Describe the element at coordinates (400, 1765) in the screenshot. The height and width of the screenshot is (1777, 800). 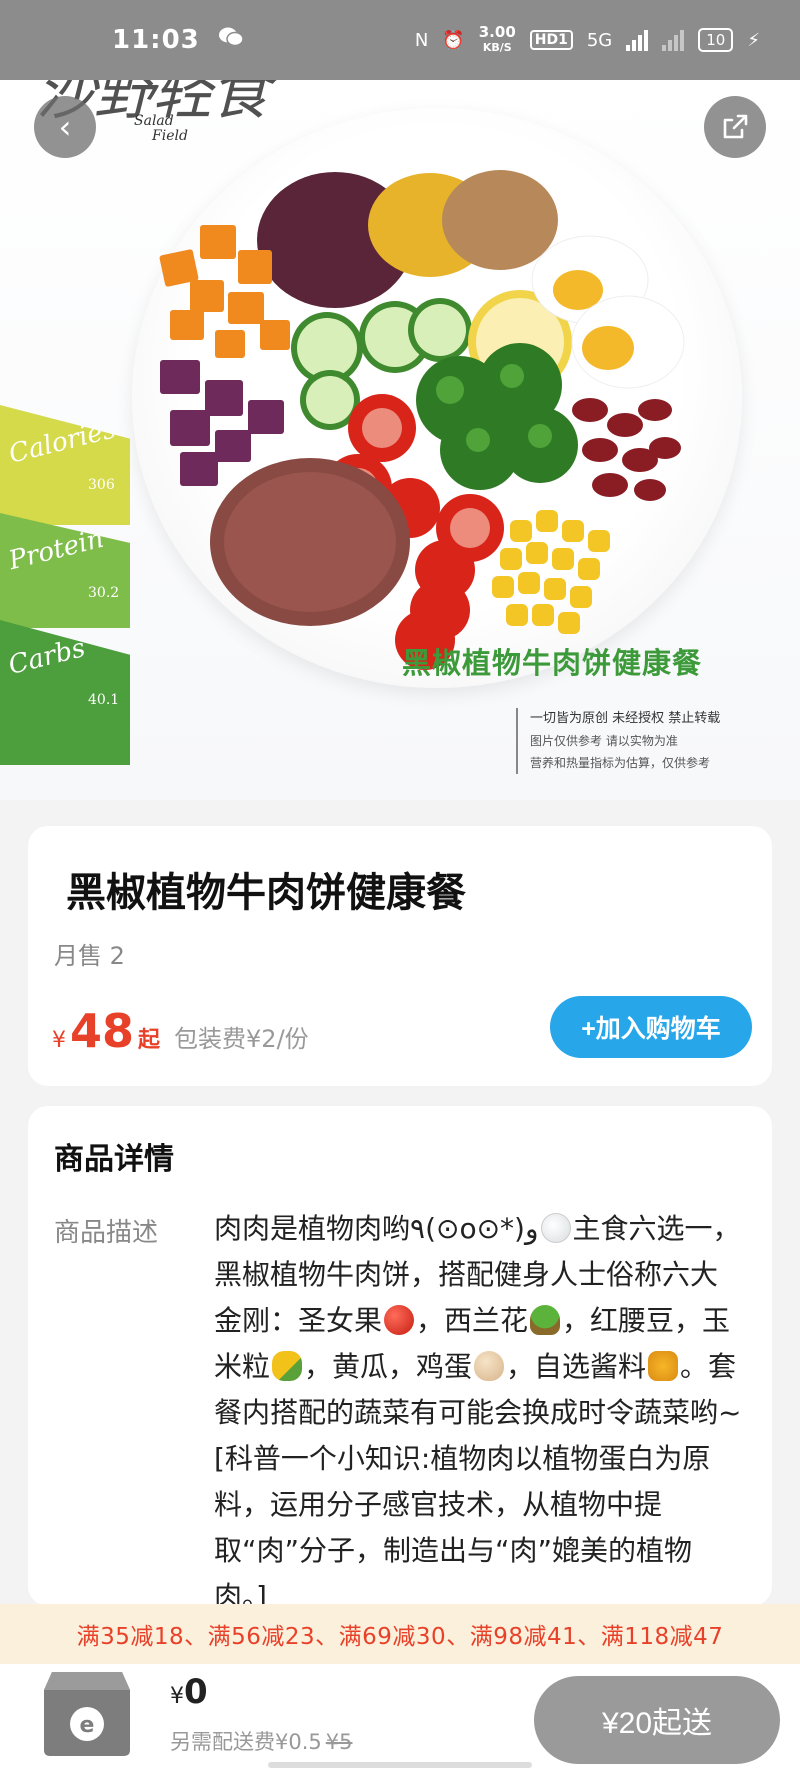
I see `home-indicator` at that location.